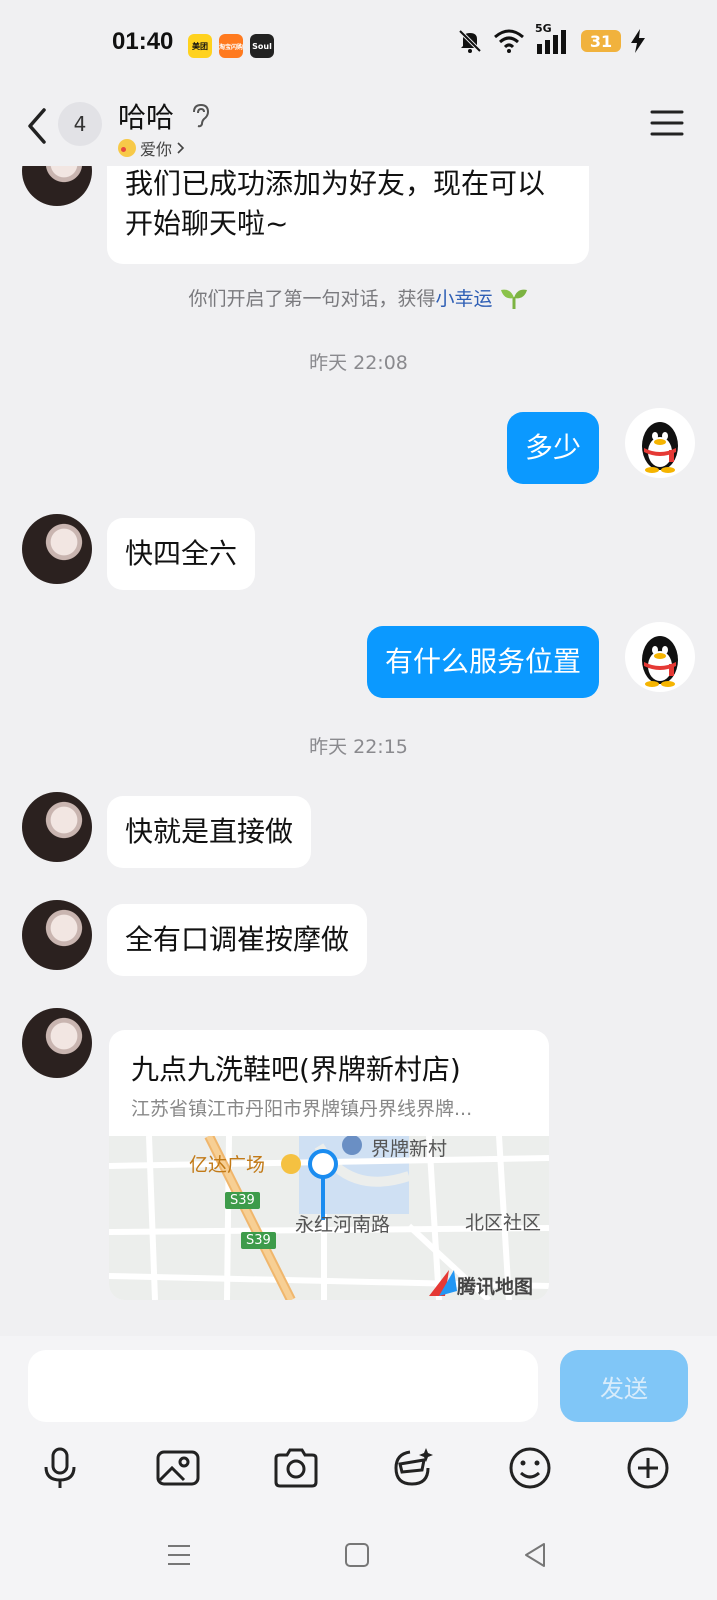  What do you see at coordinates (200, 115) in the screenshot?
I see `ear-icon` at bounding box center [200, 115].